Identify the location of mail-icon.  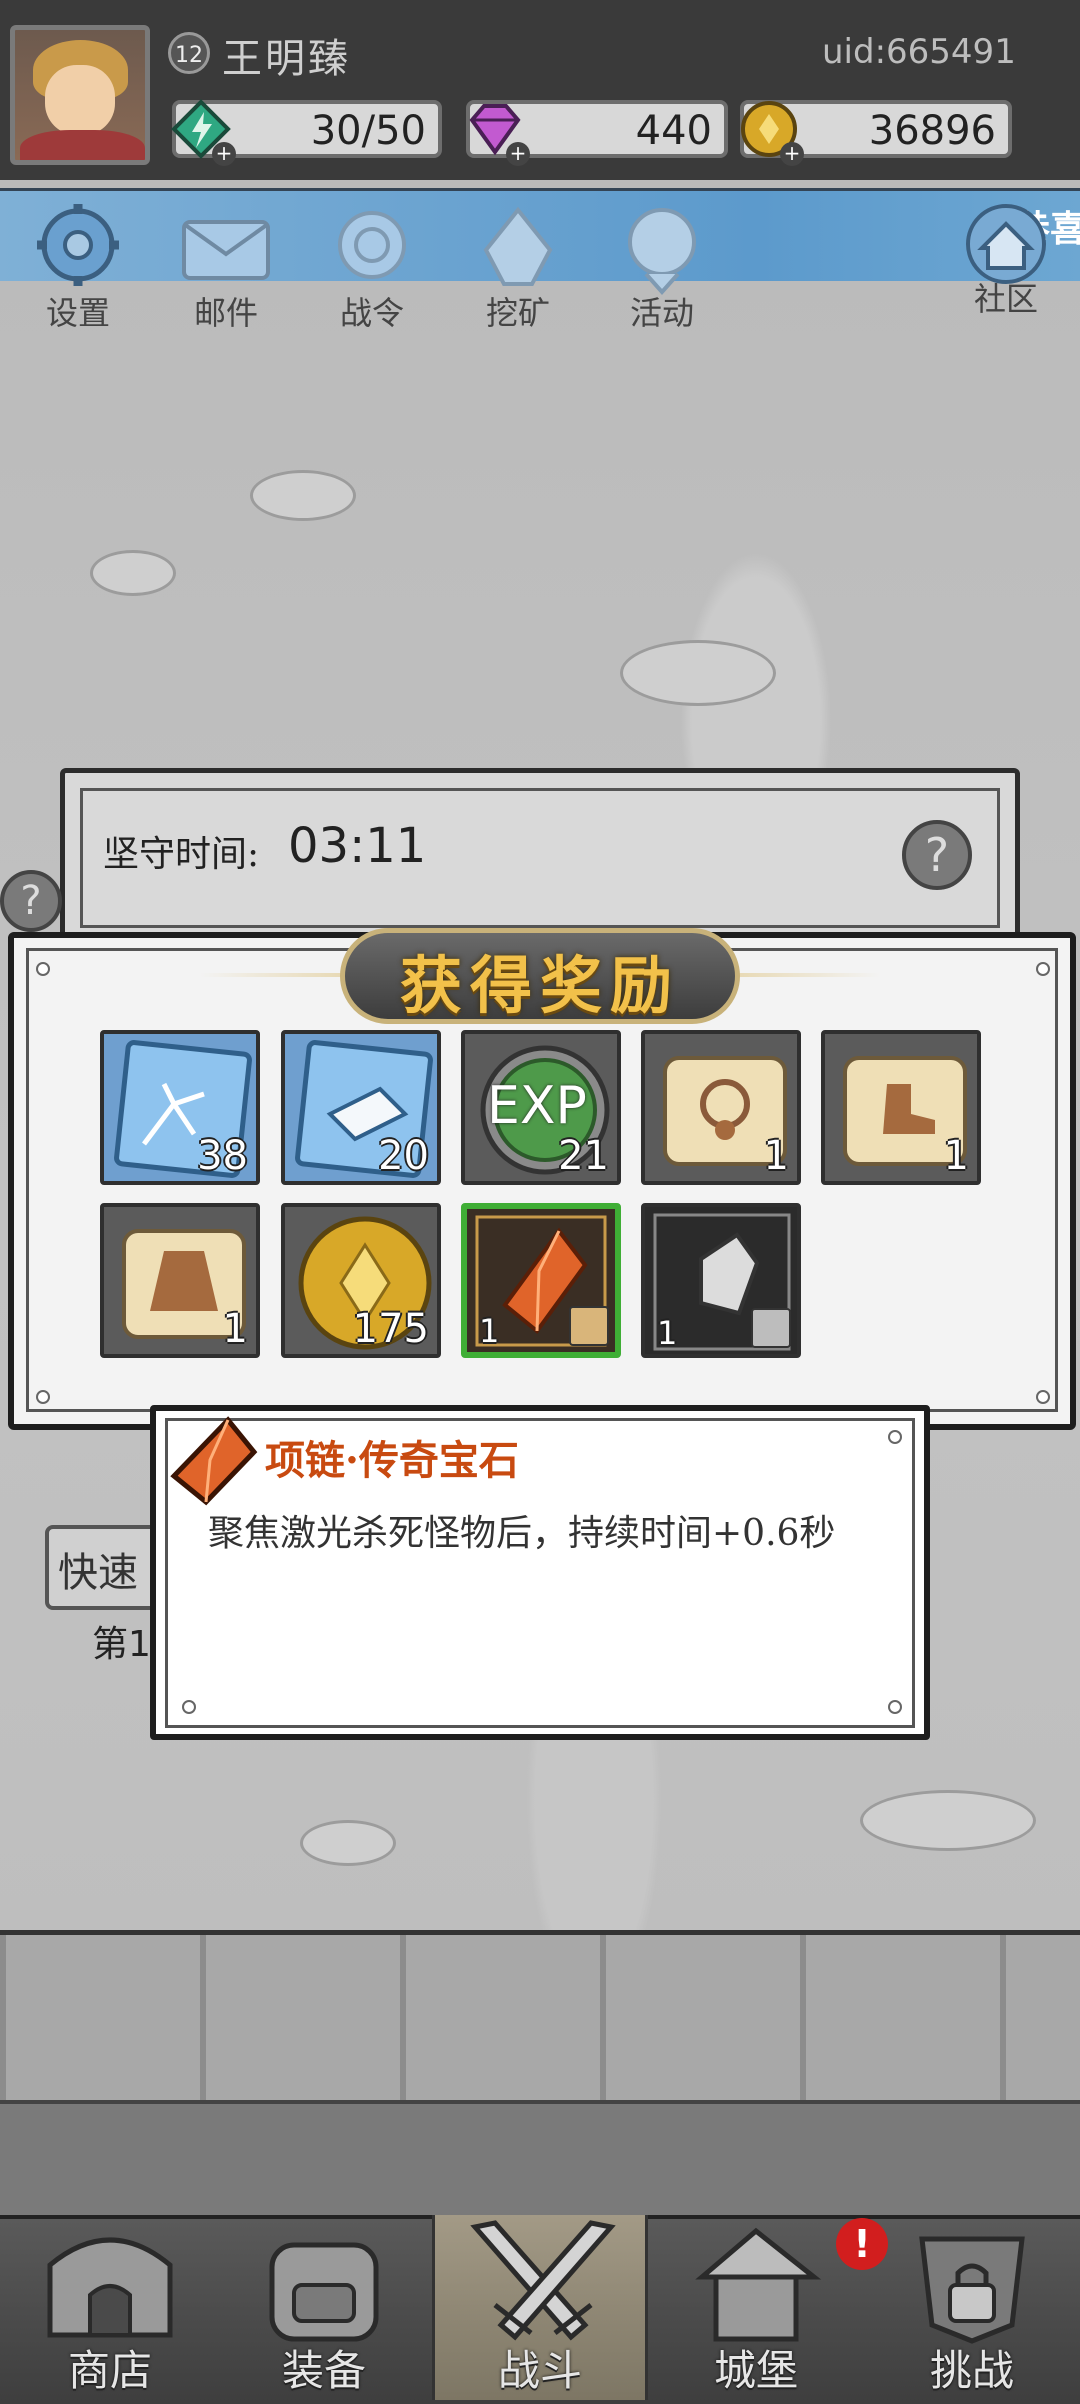
(226, 250).